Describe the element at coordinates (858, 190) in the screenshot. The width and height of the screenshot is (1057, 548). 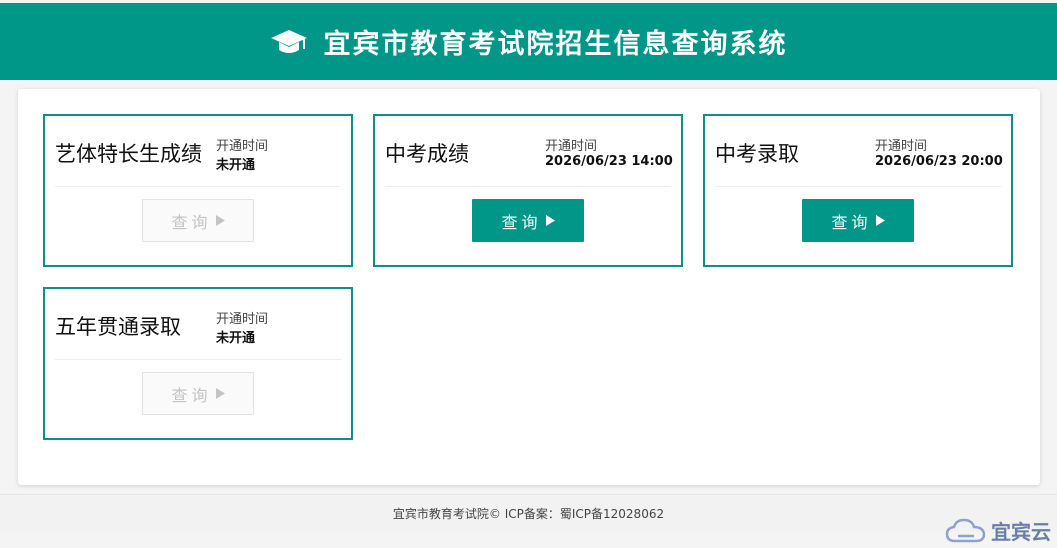
I see `card-zhongkao-admission: 中考录取 开通时间 2026/06/23 20:00 查询` at that location.